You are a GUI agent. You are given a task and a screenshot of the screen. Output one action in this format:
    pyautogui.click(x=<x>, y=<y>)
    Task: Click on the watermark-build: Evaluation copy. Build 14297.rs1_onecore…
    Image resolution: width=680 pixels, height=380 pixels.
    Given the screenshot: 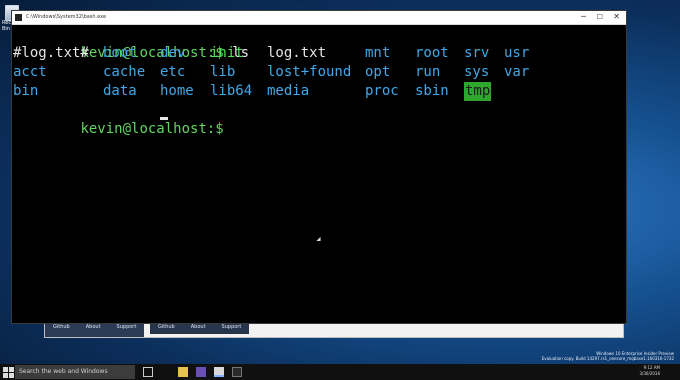 What is the action you would take?
    pyautogui.click(x=607, y=358)
    